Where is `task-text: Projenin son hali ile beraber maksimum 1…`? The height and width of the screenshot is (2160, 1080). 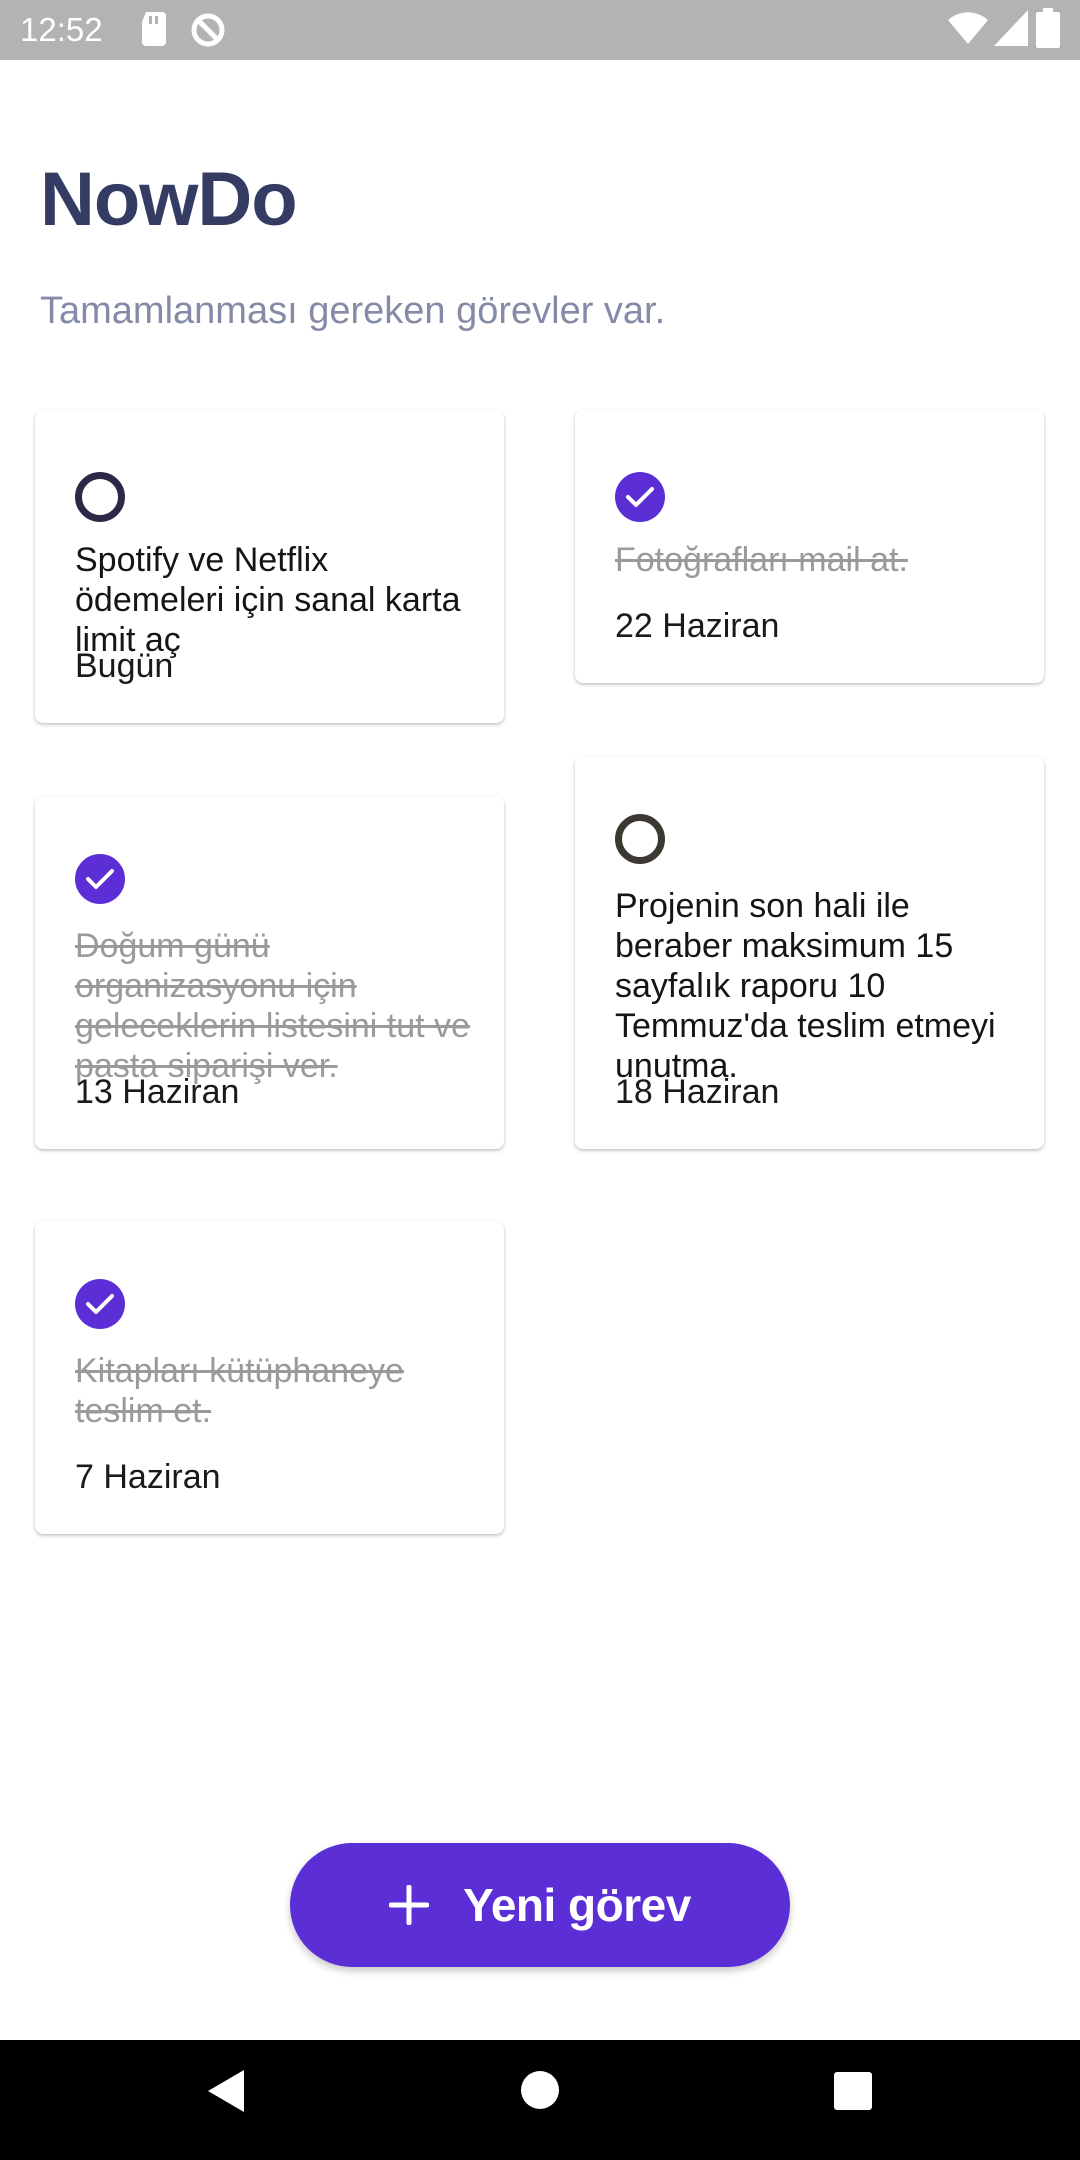
task-text: Projenin son hali ile beraber maksimum 1… is located at coordinates (805, 986).